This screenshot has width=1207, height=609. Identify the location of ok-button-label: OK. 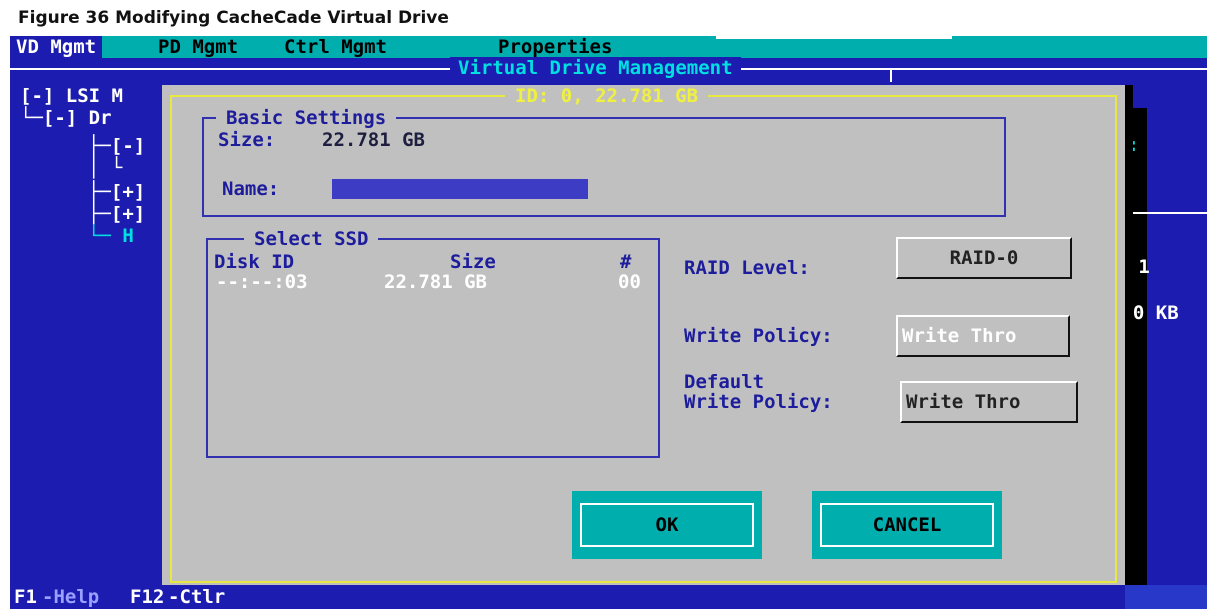
(667, 525).